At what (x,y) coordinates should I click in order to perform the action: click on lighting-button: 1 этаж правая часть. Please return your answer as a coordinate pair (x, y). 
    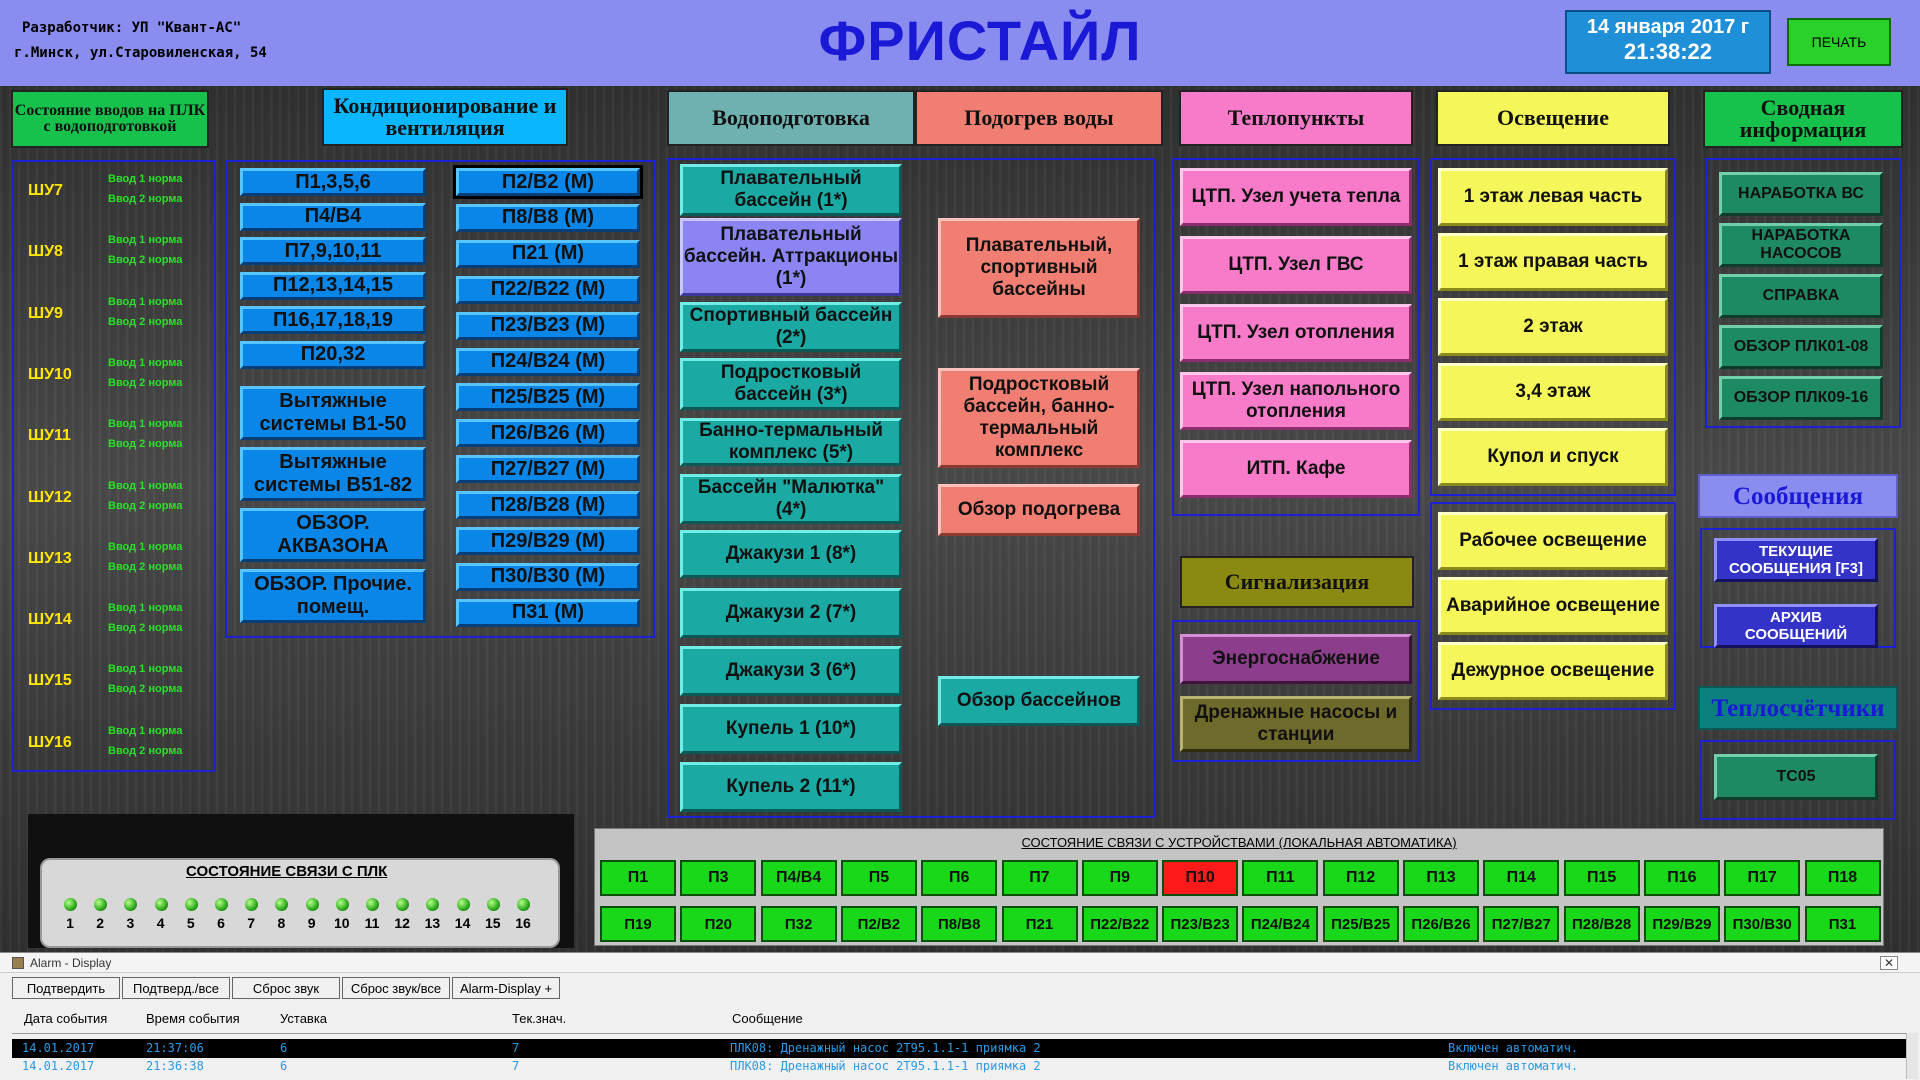
    Looking at the image, I should click on (1553, 262).